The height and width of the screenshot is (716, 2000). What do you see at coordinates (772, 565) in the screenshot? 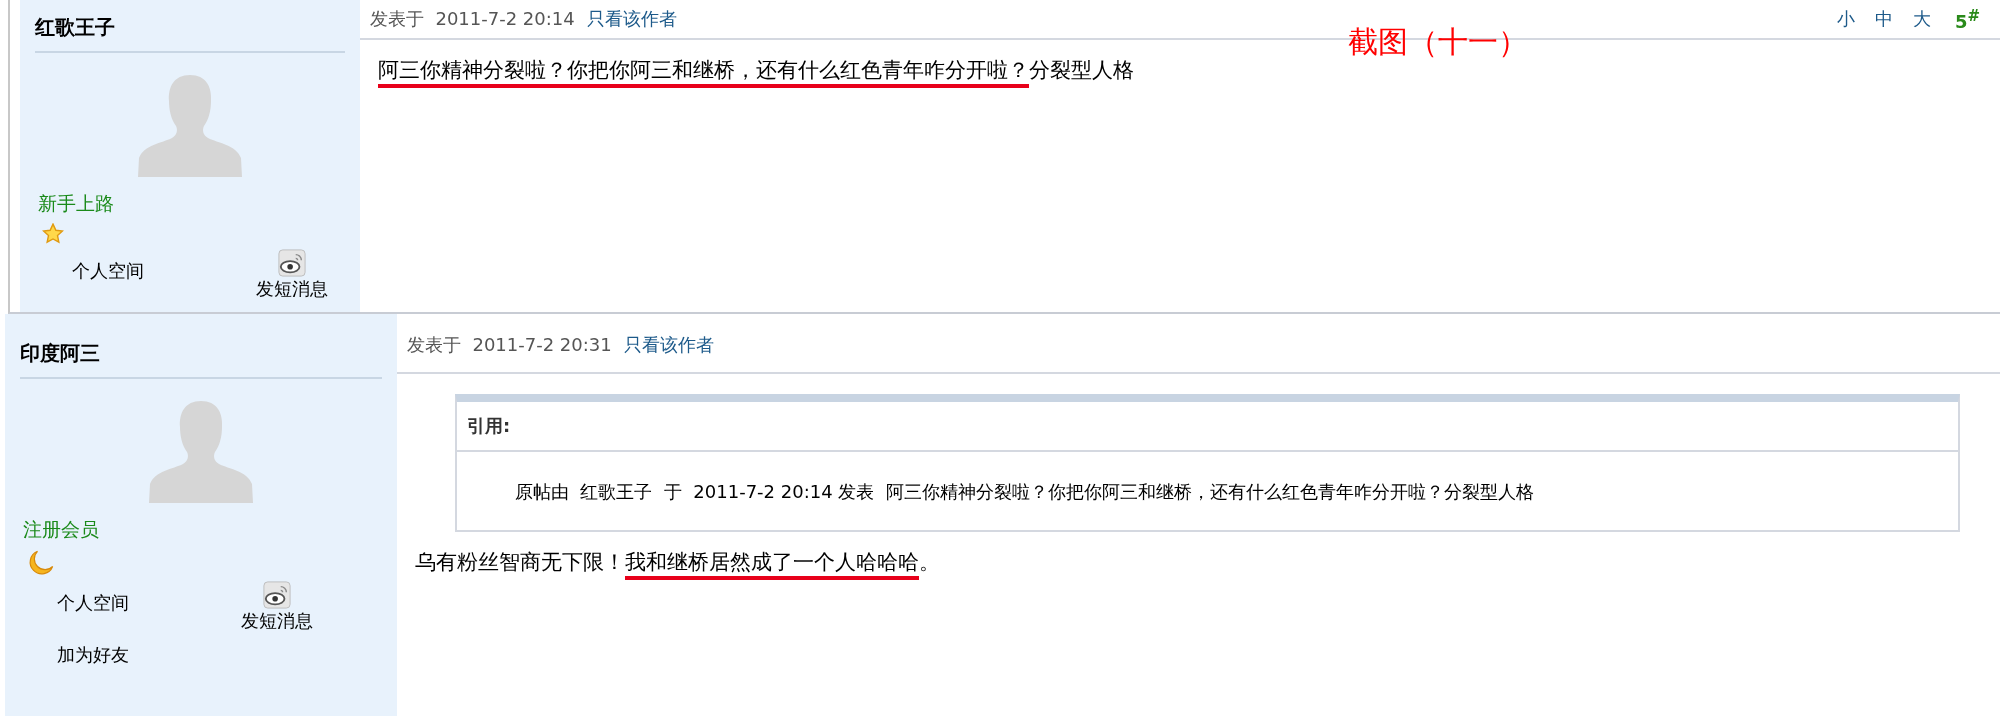
I see `post-text: 我和继桥居然成了一个人哈哈哈` at bounding box center [772, 565].